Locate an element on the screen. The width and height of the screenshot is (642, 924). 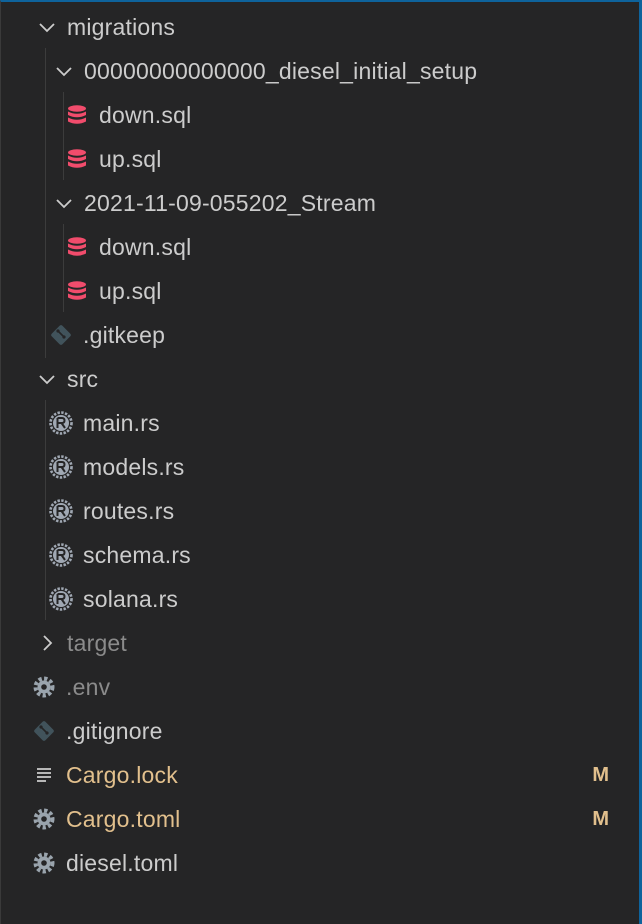
chevron-right-icon is located at coordinates (47, 643).